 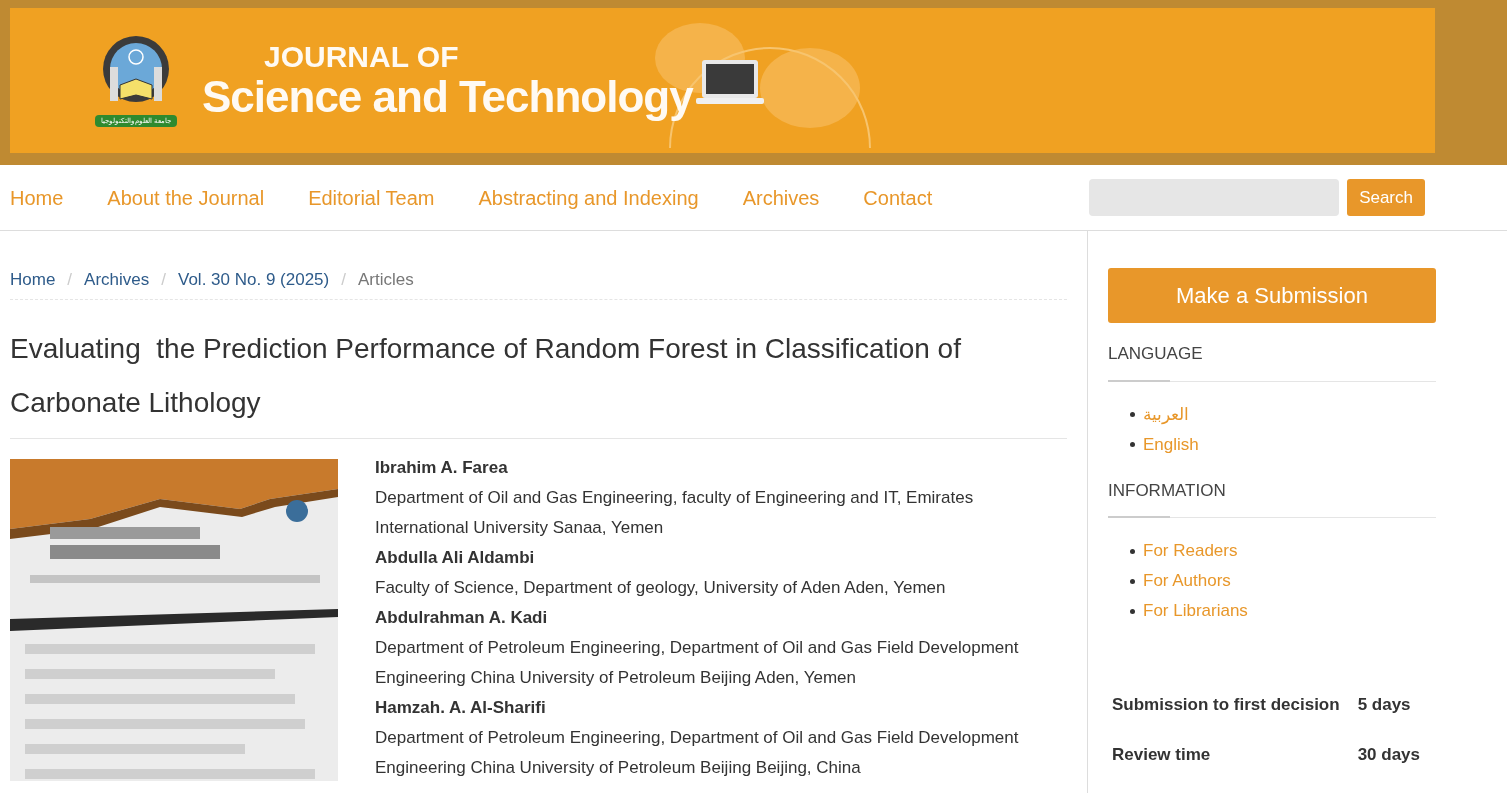 I want to click on sidebar-heading: LANGUAGE, so click(x=1155, y=353).